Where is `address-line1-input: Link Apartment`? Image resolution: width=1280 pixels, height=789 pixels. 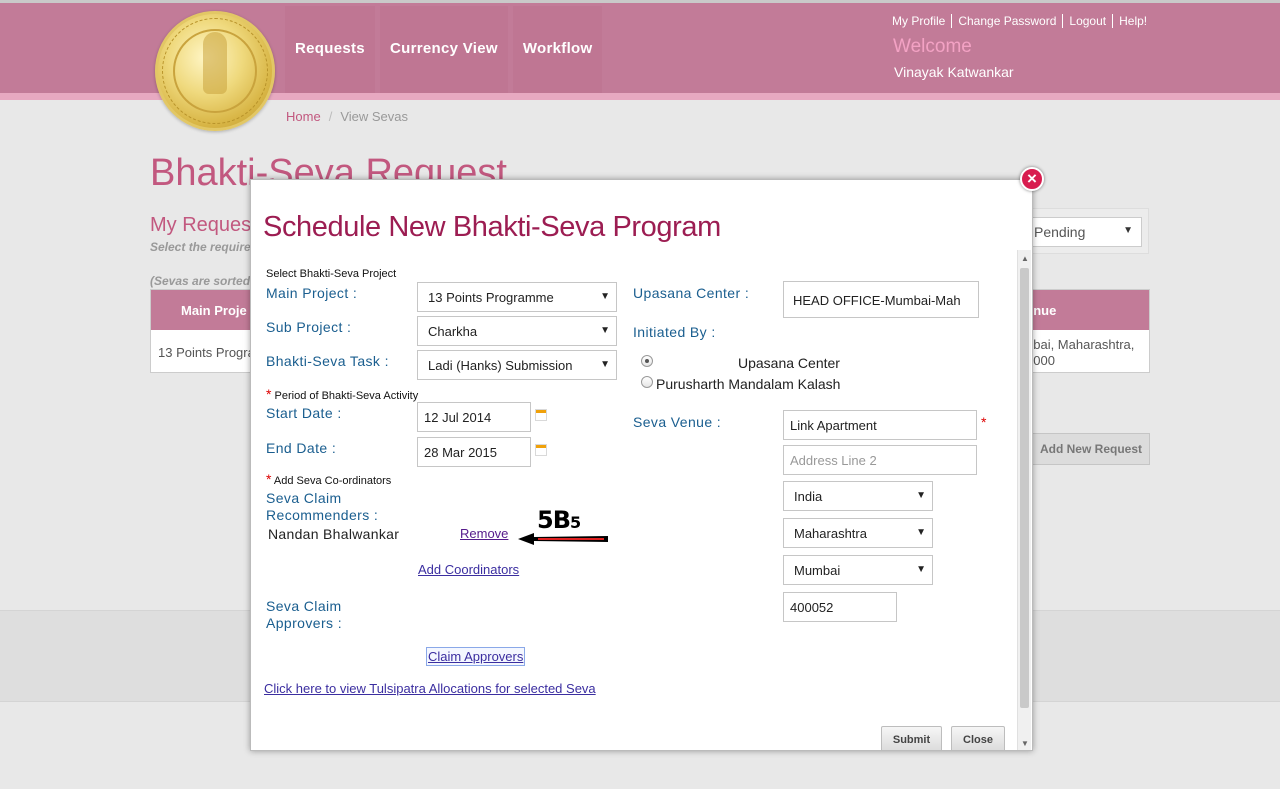
address-line1-input: Link Apartment is located at coordinates (880, 425).